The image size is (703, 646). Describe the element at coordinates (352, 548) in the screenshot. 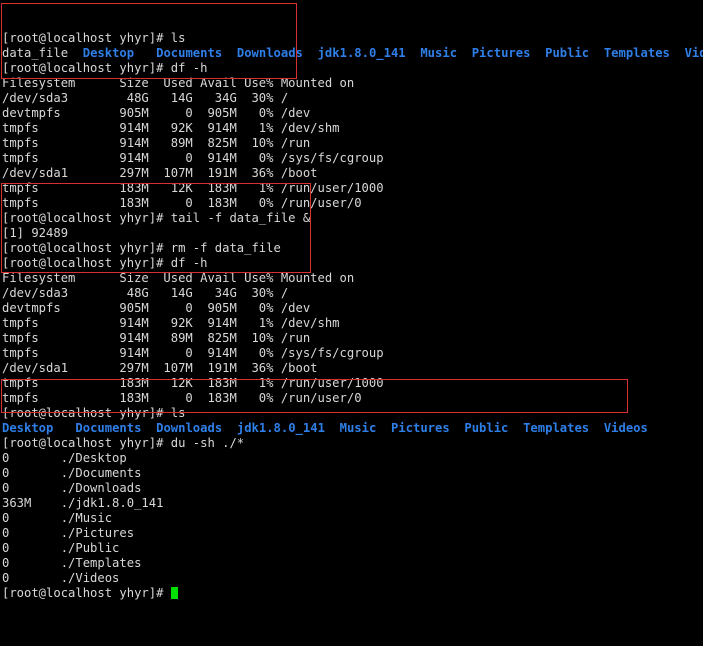

I see `terminal-line: 0 ./Public` at that location.